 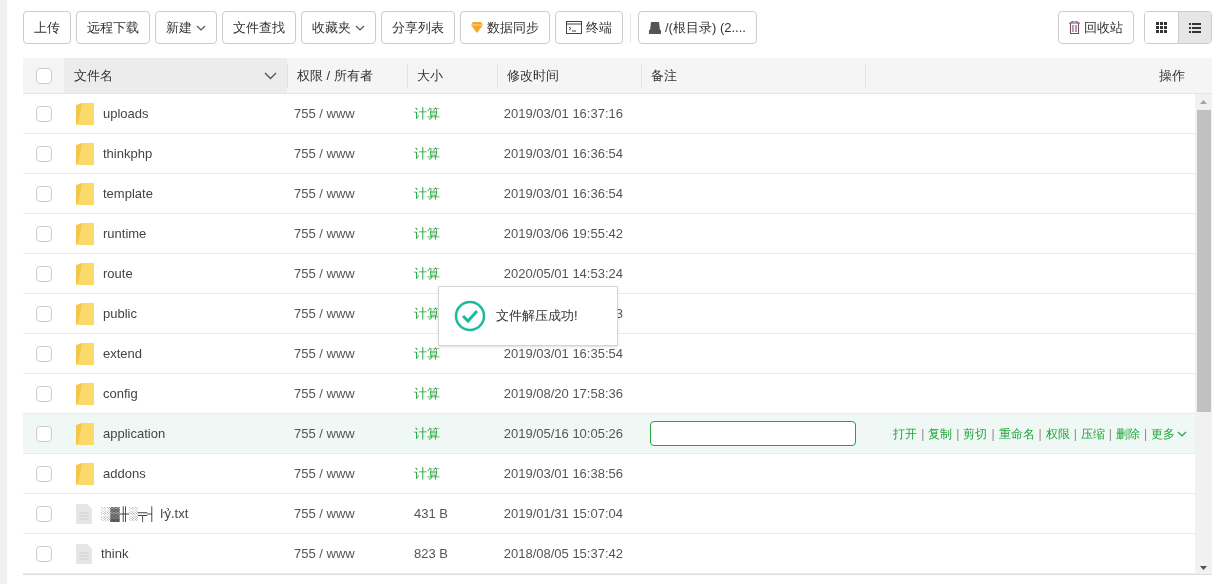 What do you see at coordinates (574, 27) in the screenshot?
I see `terminal-icon` at bounding box center [574, 27].